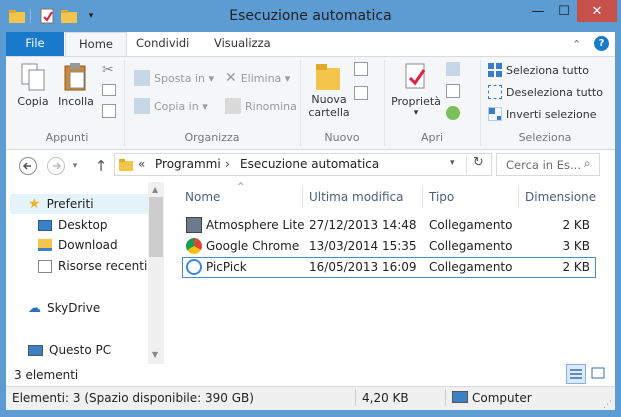 This screenshot has height=417, width=621. I want to click on copy-button: Copia, so click(33, 85).